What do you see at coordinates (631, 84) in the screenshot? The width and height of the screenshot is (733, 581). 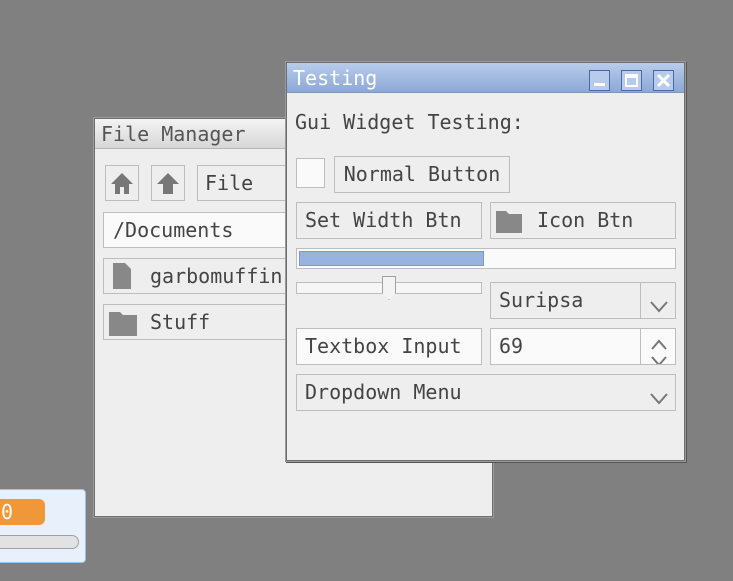 I see `maximize-icon` at bounding box center [631, 84].